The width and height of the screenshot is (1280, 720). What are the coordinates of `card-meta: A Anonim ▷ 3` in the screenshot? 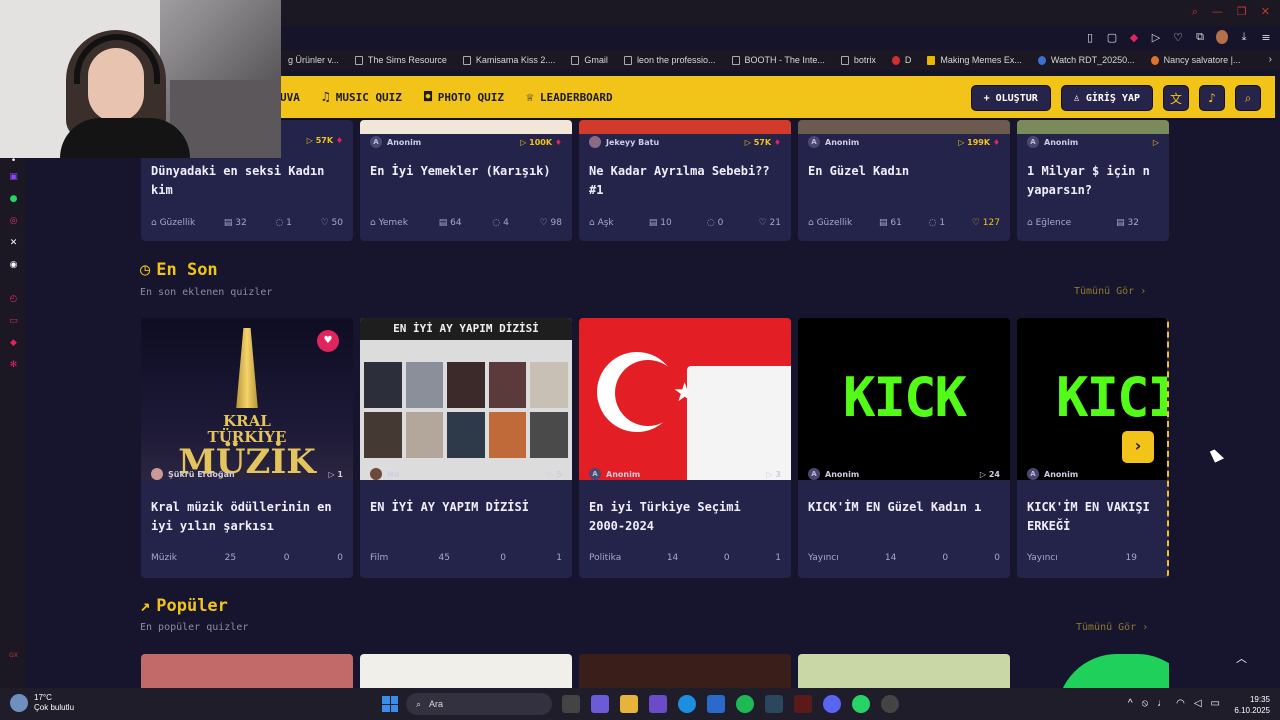 It's located at (685, 474).